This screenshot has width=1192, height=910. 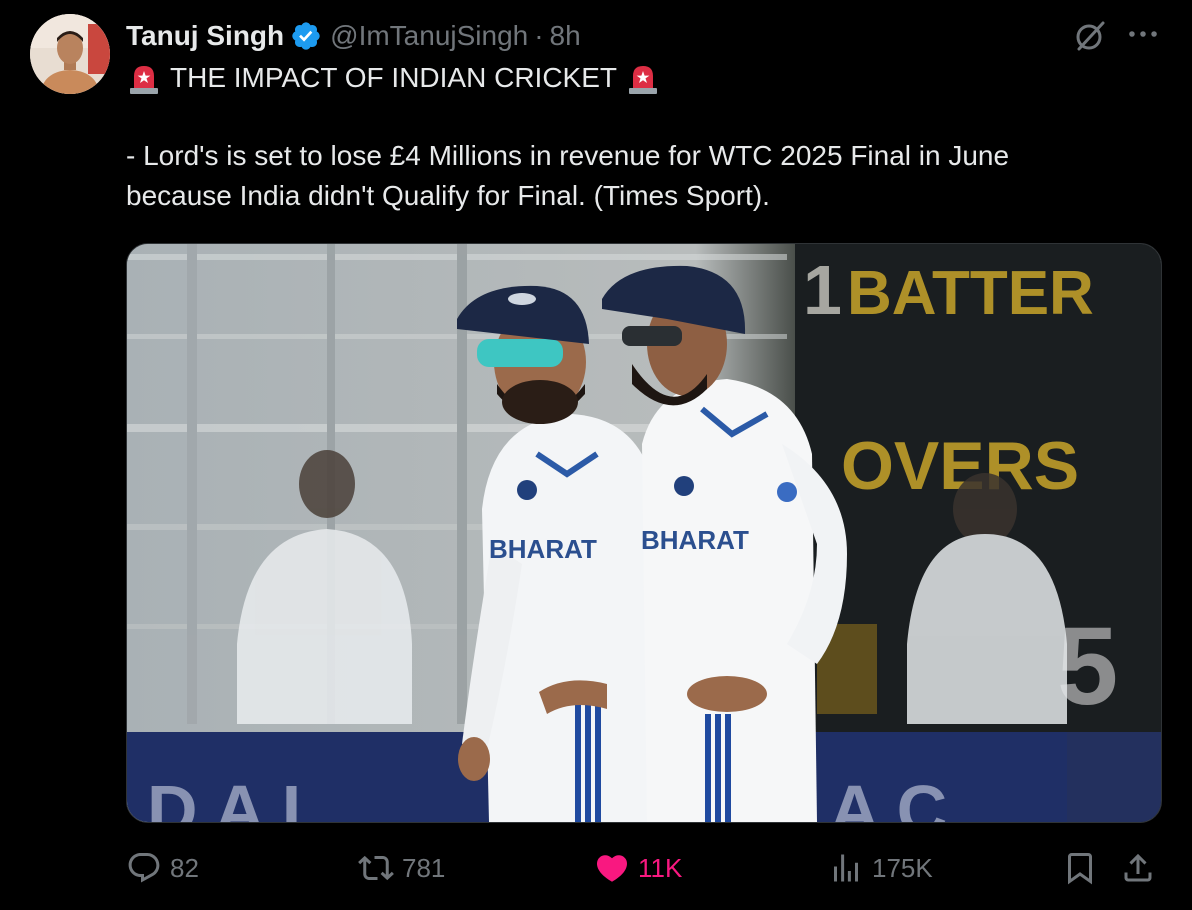 I want to click on repost-button: 781, so click(x=401, y=868).